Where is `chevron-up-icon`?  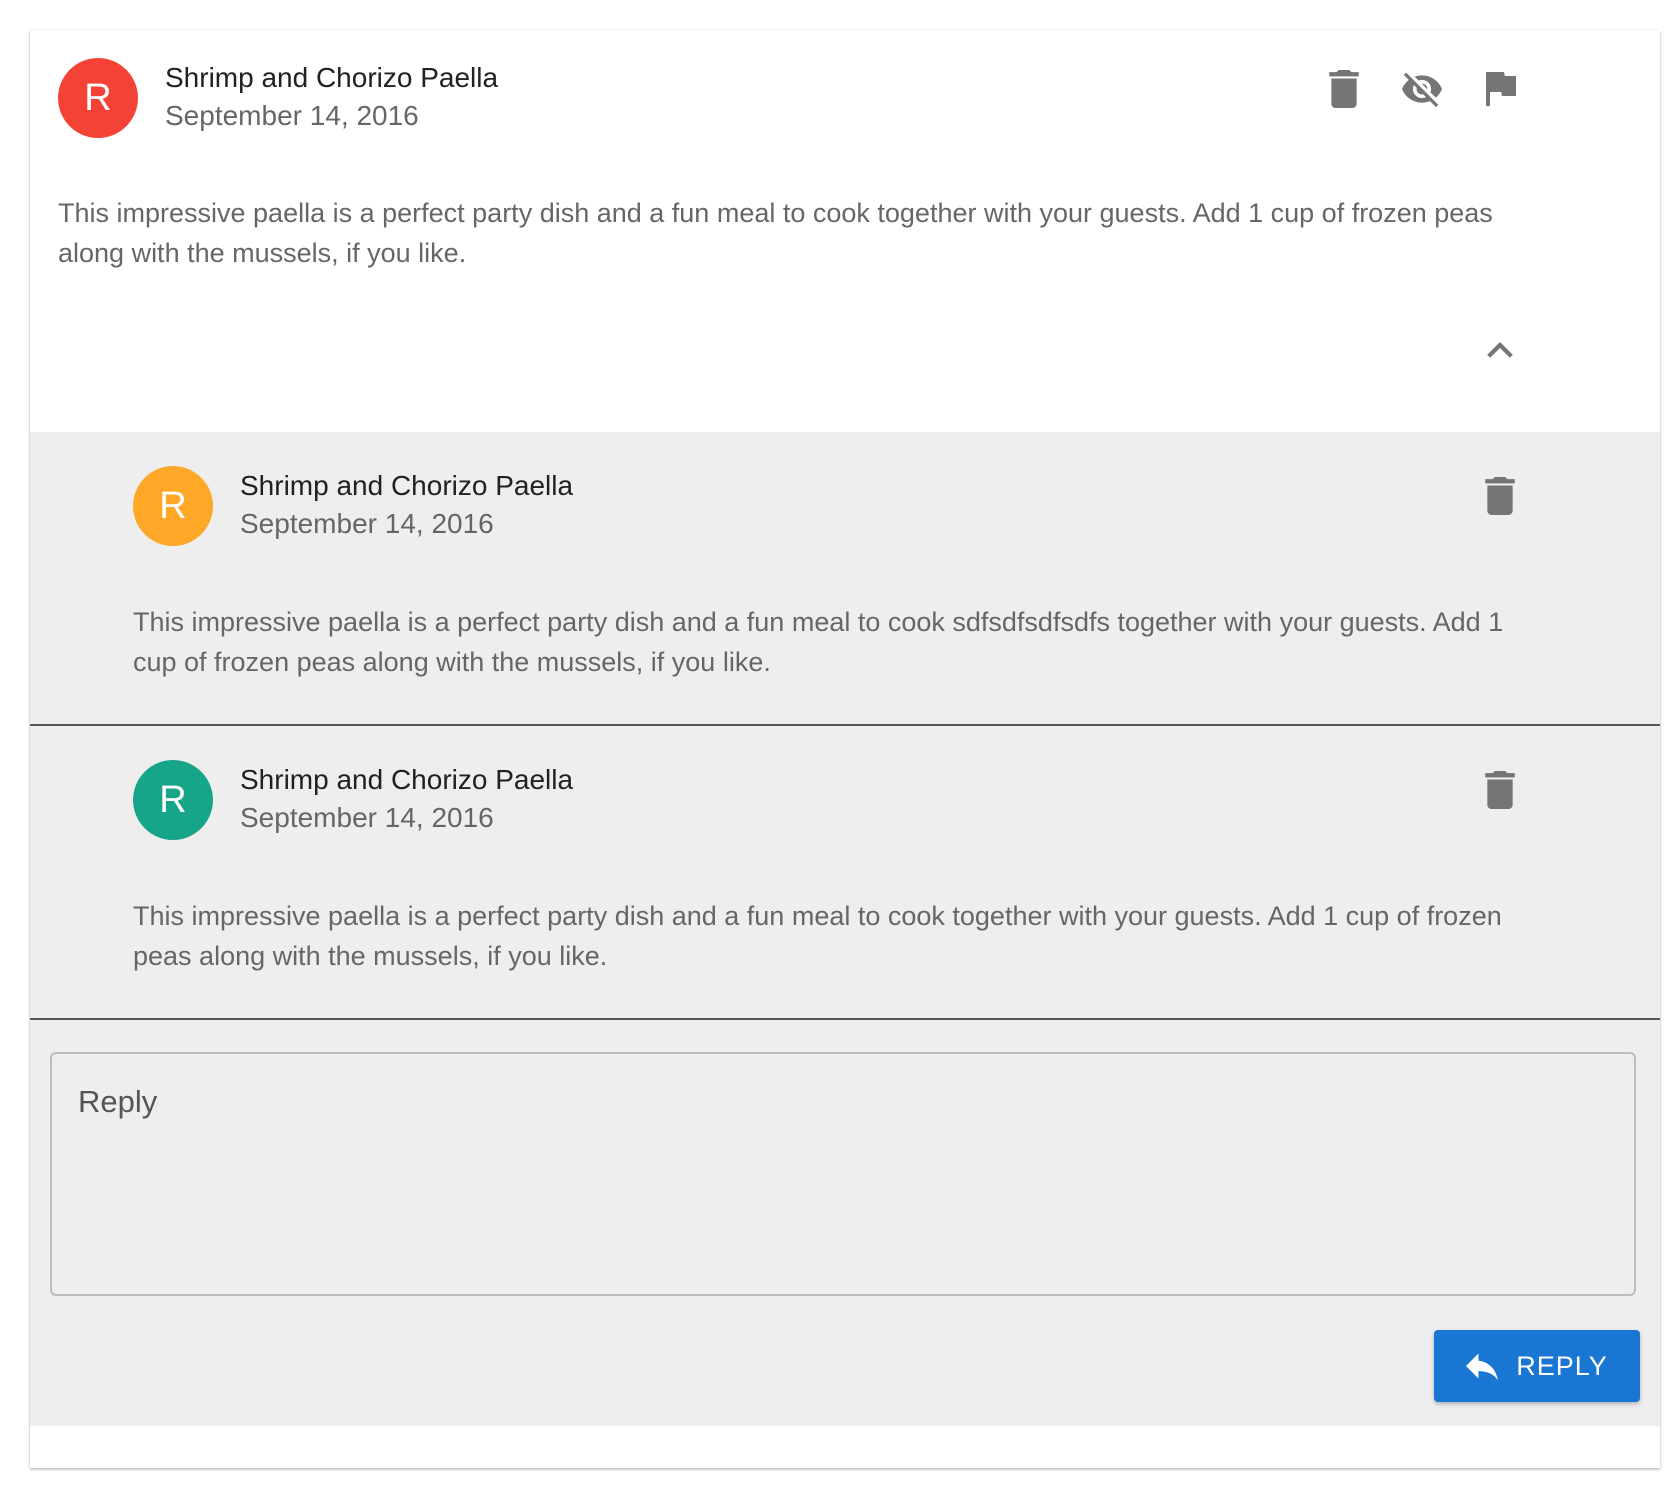
chevron-up-icon is located at coordinates (1500, 350).